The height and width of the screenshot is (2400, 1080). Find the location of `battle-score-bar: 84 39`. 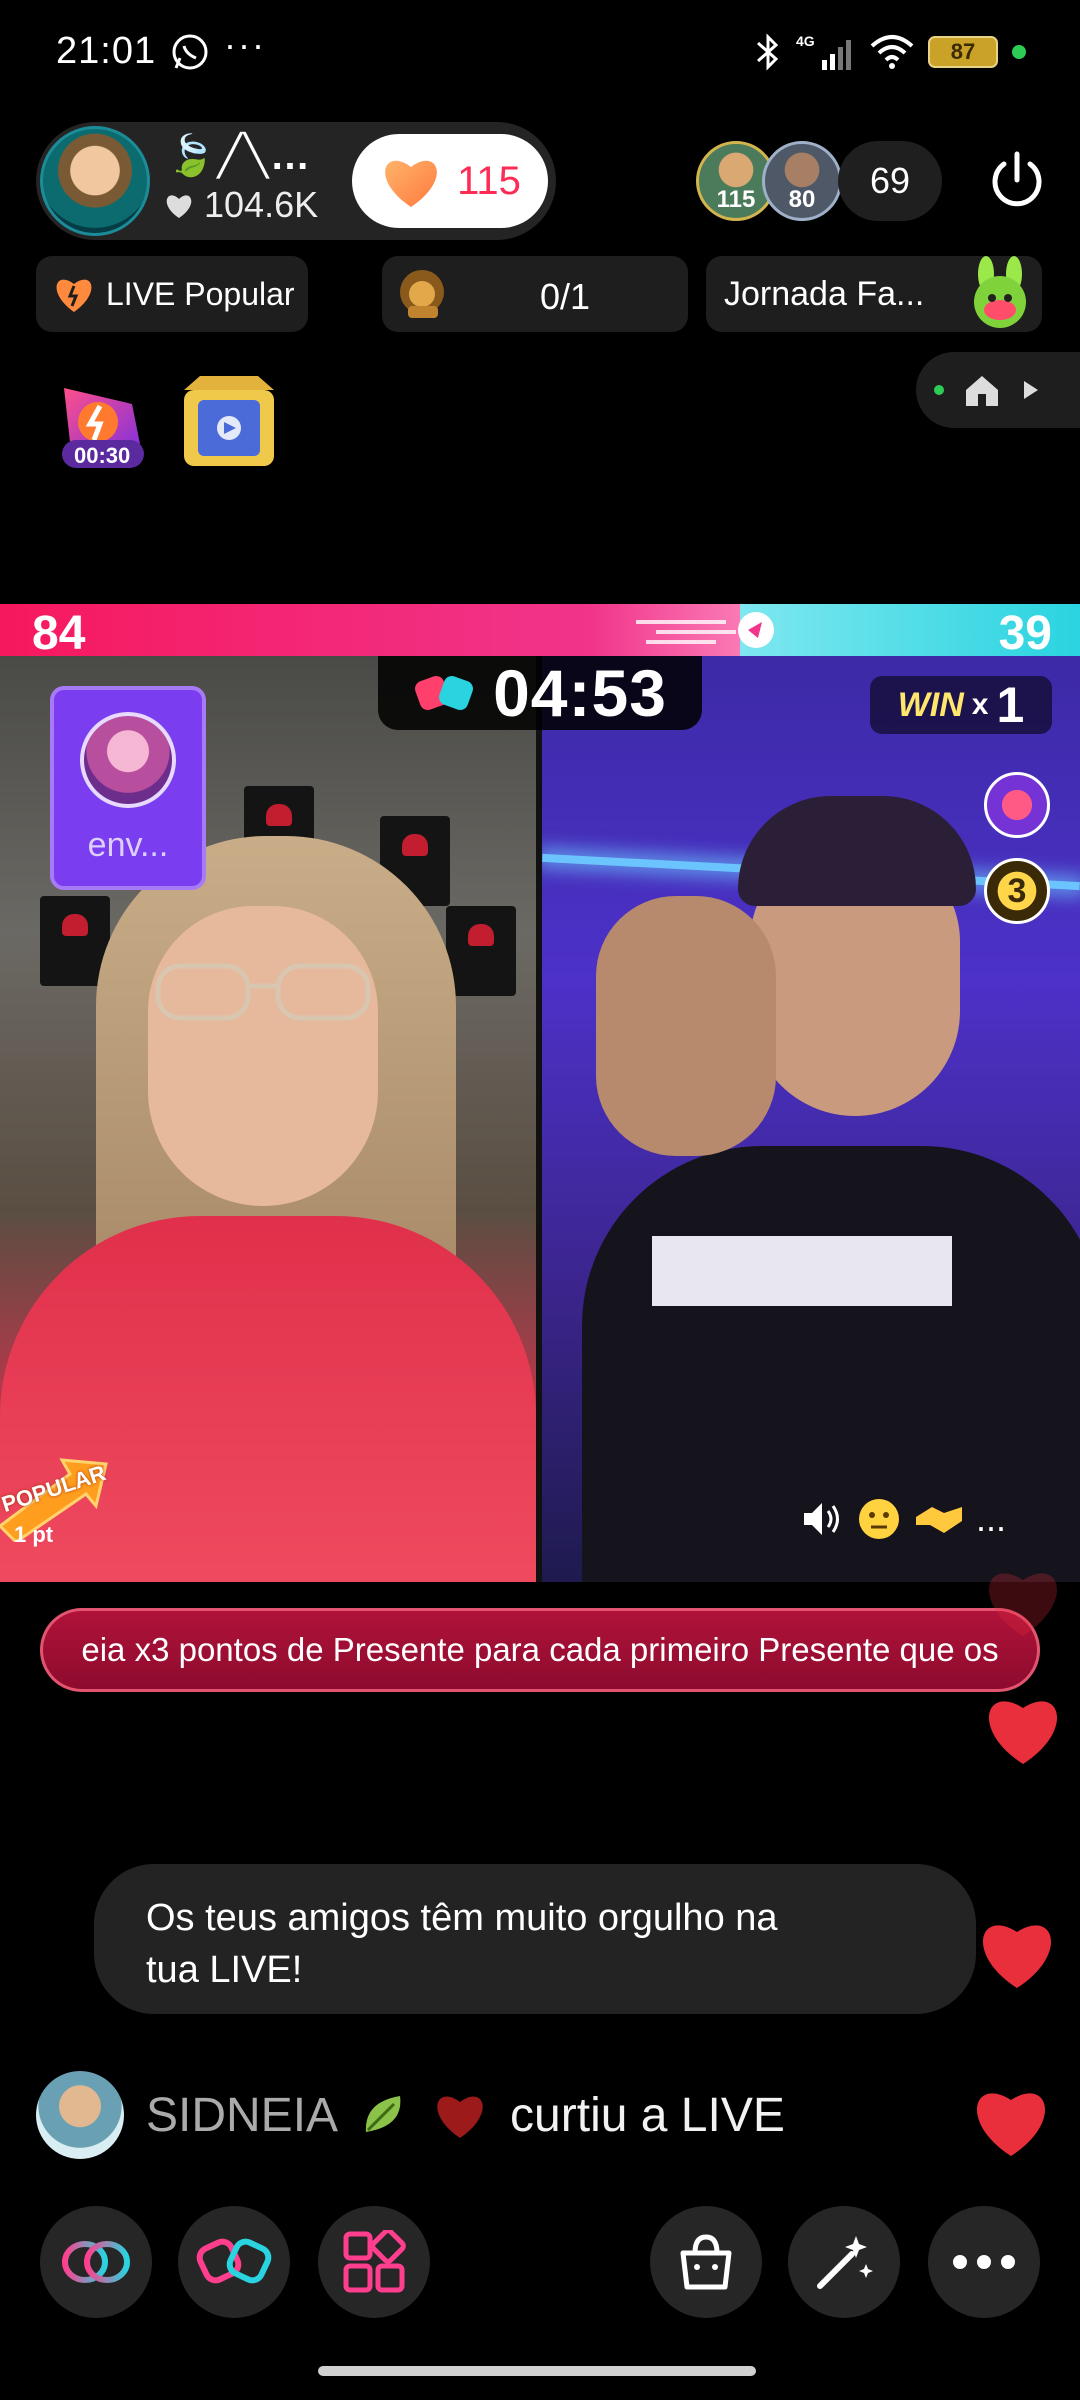

battle-score-bar: 84 39 is located at coordinates (540, 632).